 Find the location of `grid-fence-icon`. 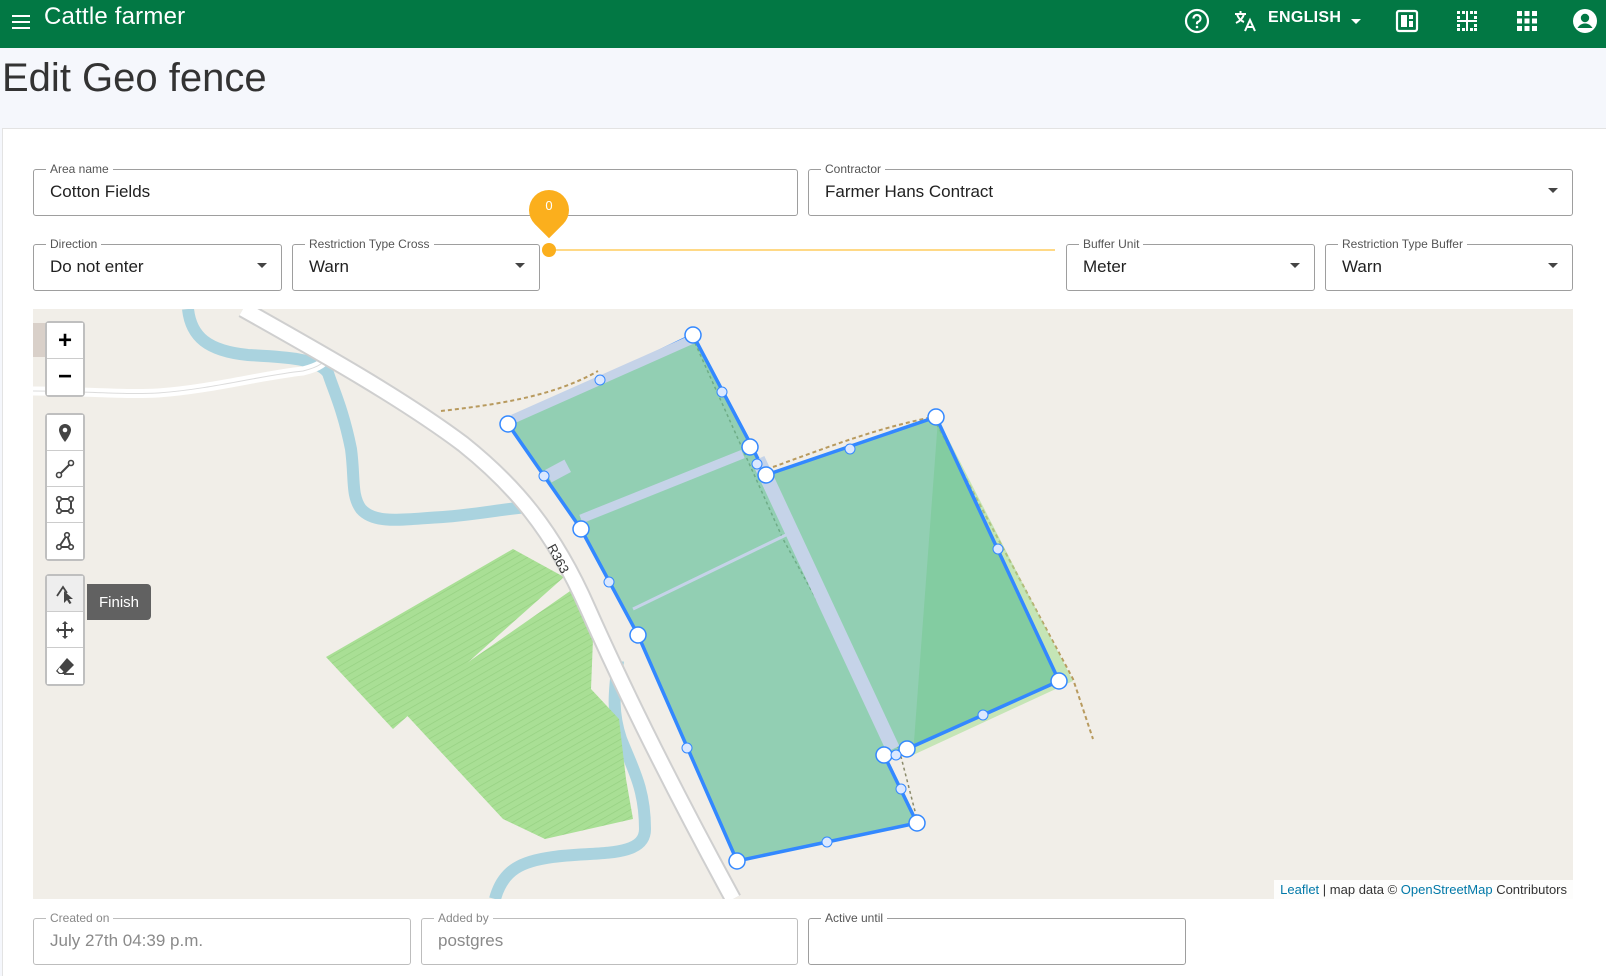

grid-fence-icon is located at coordinates (1467, 21).